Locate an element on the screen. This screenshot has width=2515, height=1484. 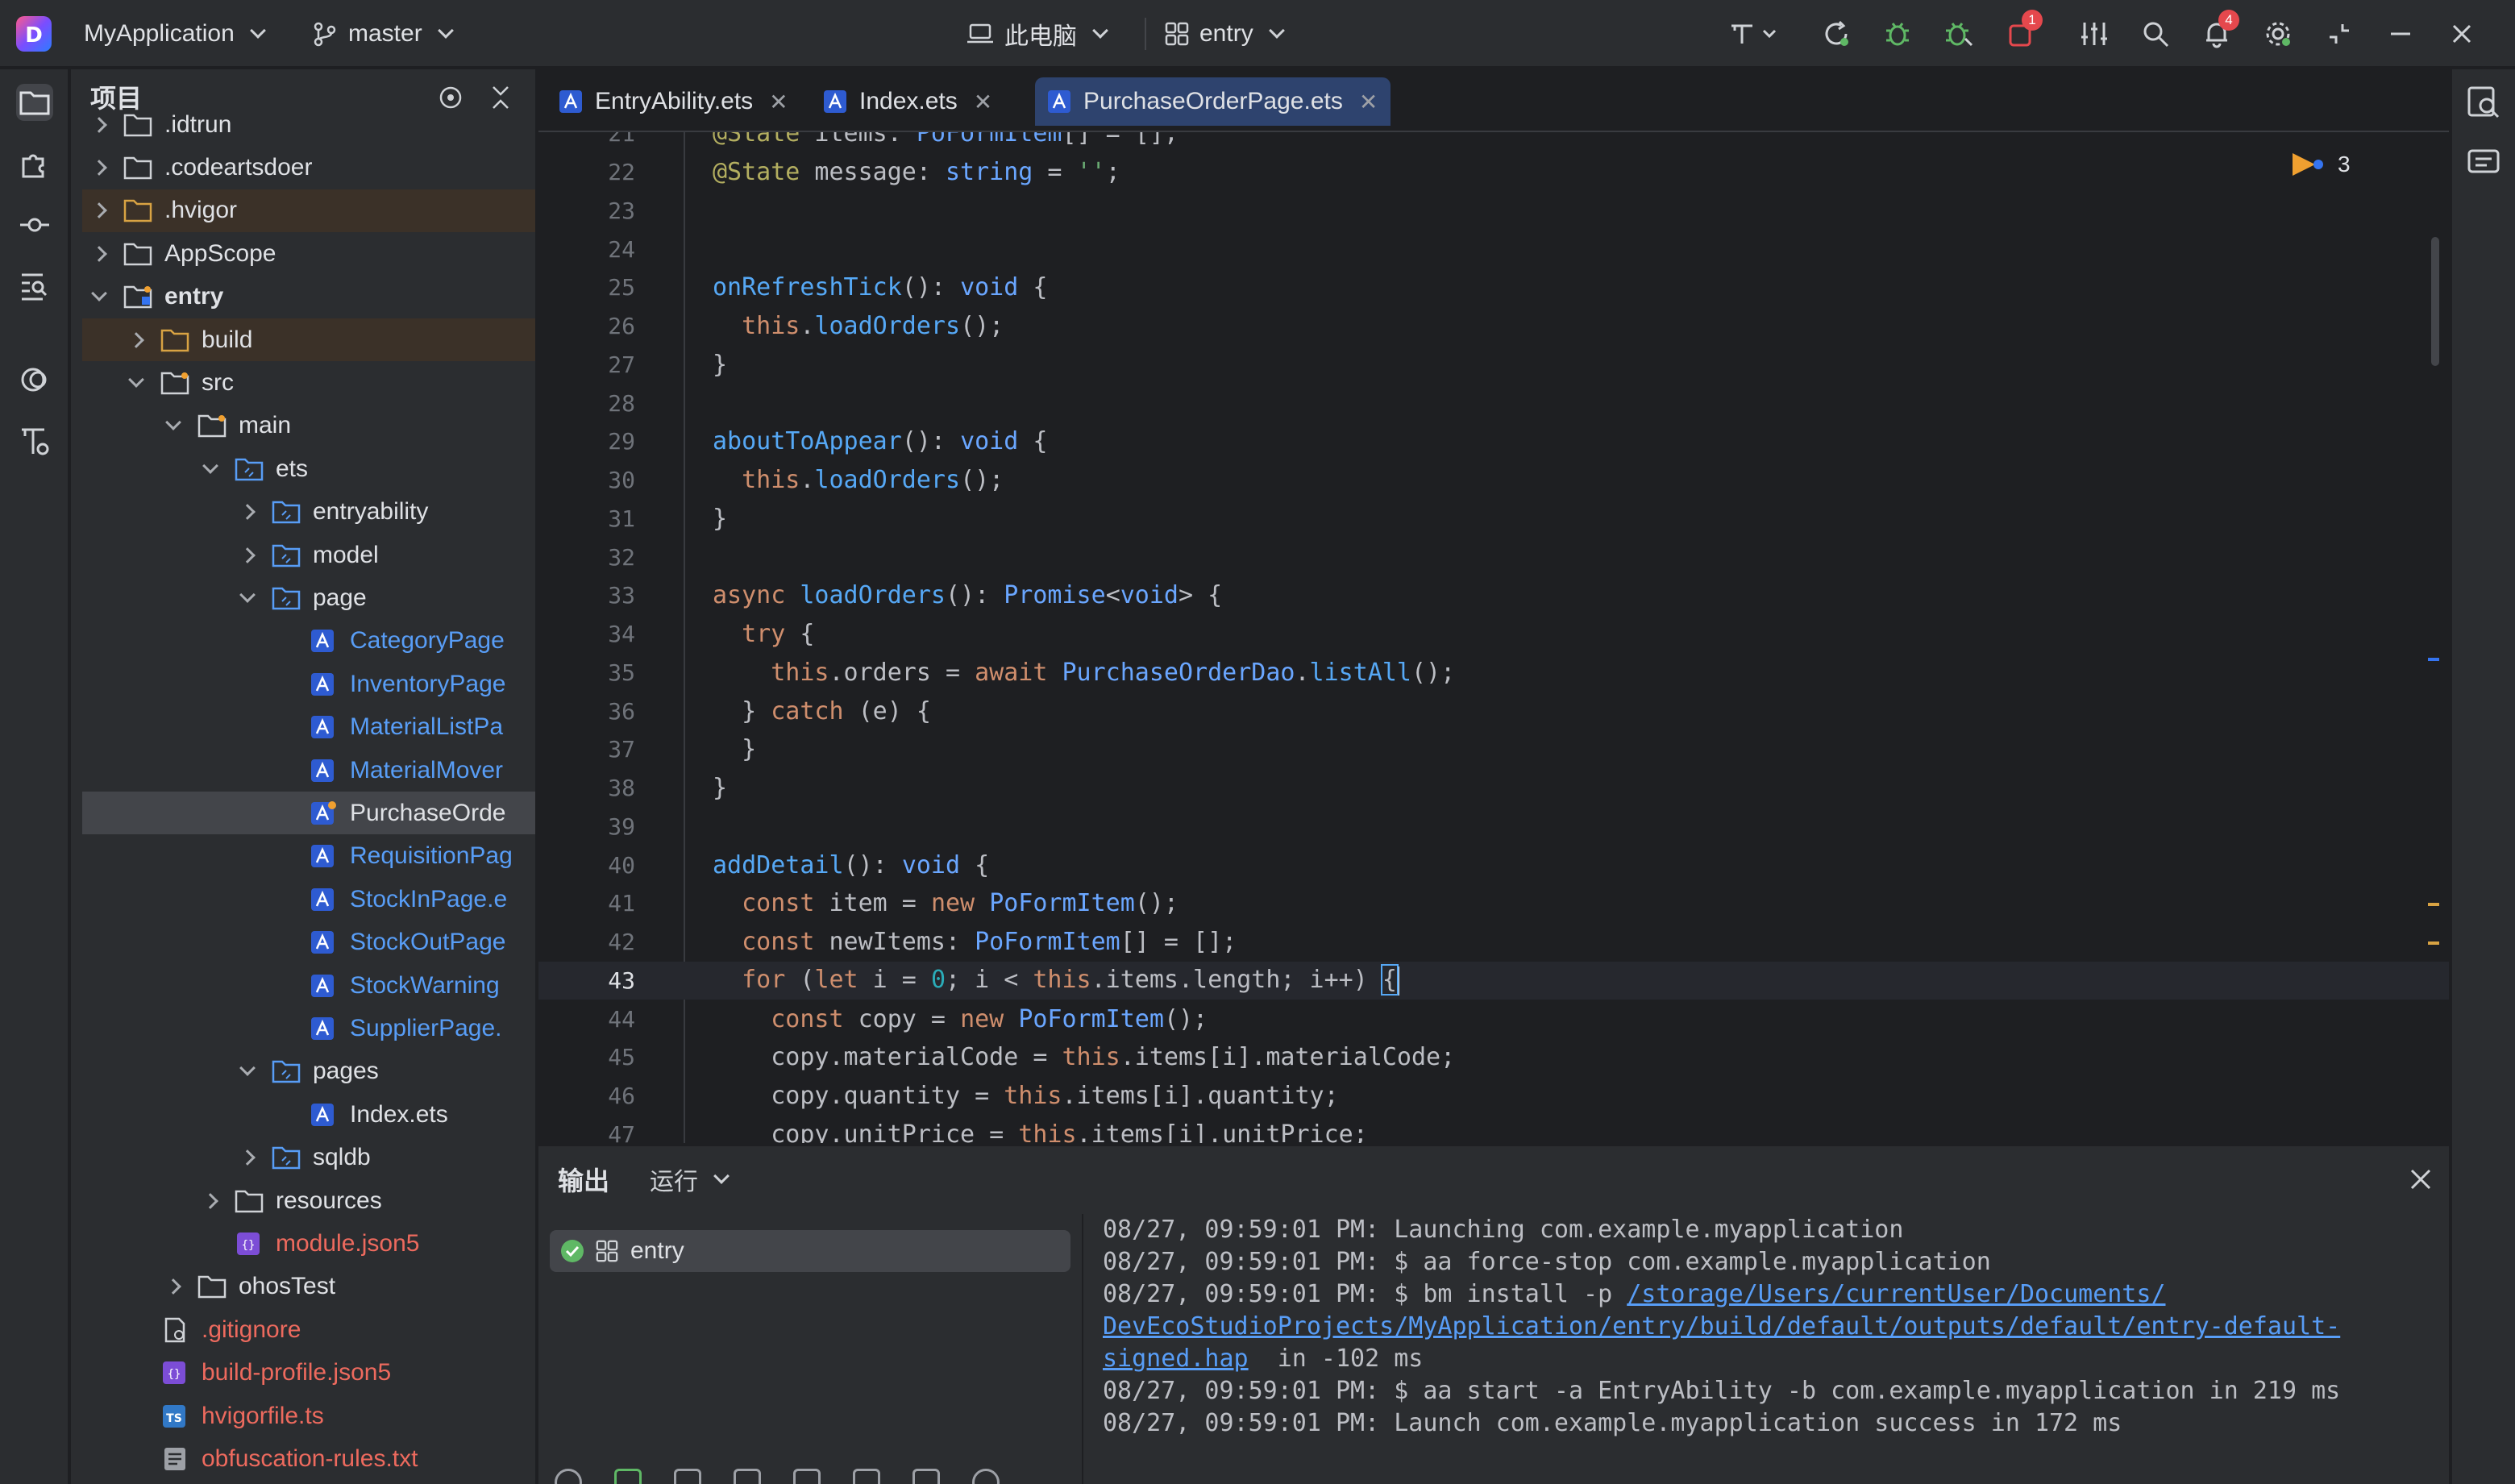
build-tool-button is located at coordinates (34, 440).